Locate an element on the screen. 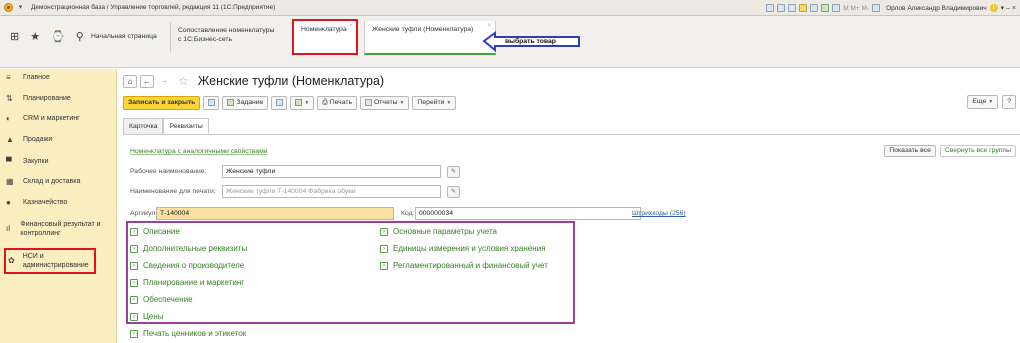  help-icon: i is located at coordinates (993, 8).